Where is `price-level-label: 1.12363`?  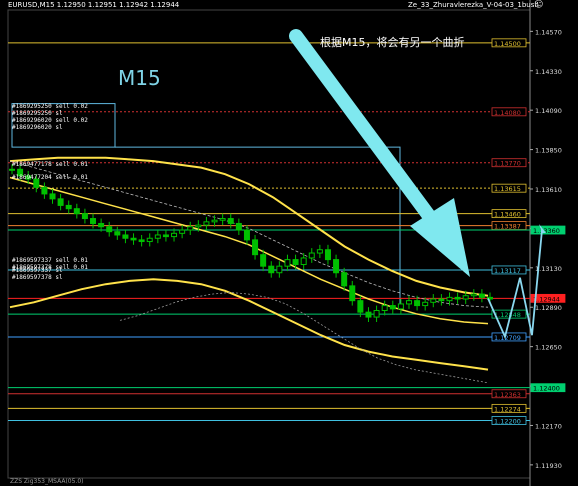 price-level-label: 1.12363 is located at coordinates (507, 395).